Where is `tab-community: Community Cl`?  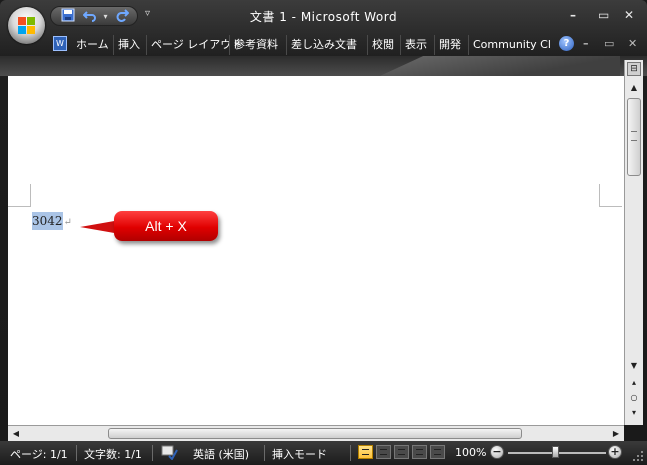
tab-community: Community Cl is located at coordinates (511, 45).